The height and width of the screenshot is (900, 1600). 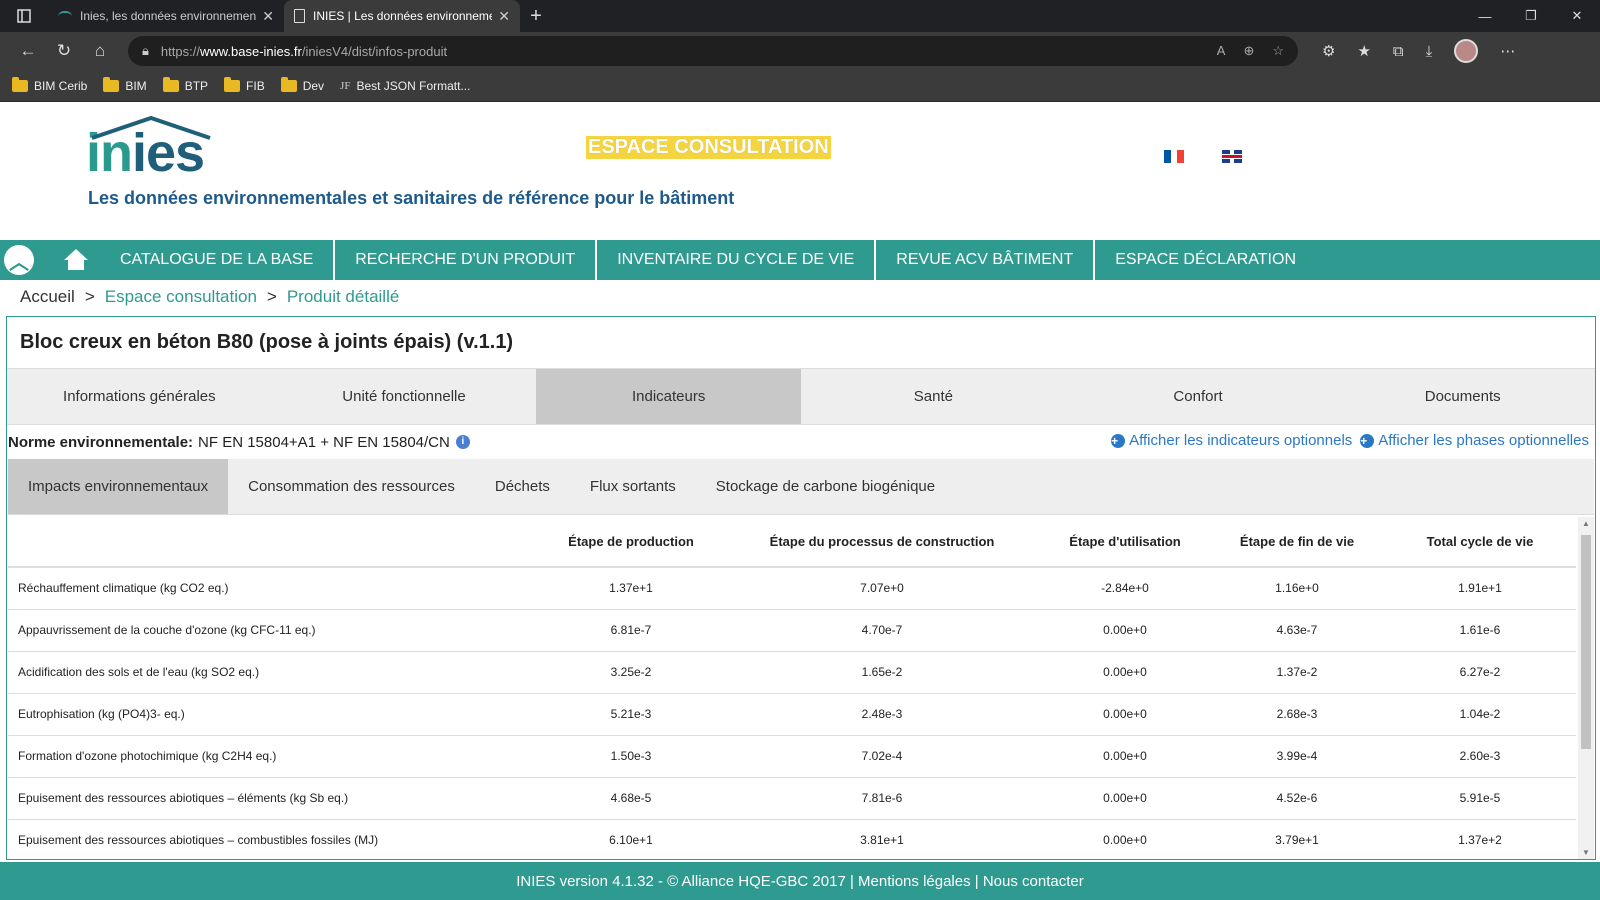 What do you see at coordinates (218, 260) in the screenshot?
I see `nav-catalogue: CATALOGUE DE LA BASE` at bounding box center [218, 260].